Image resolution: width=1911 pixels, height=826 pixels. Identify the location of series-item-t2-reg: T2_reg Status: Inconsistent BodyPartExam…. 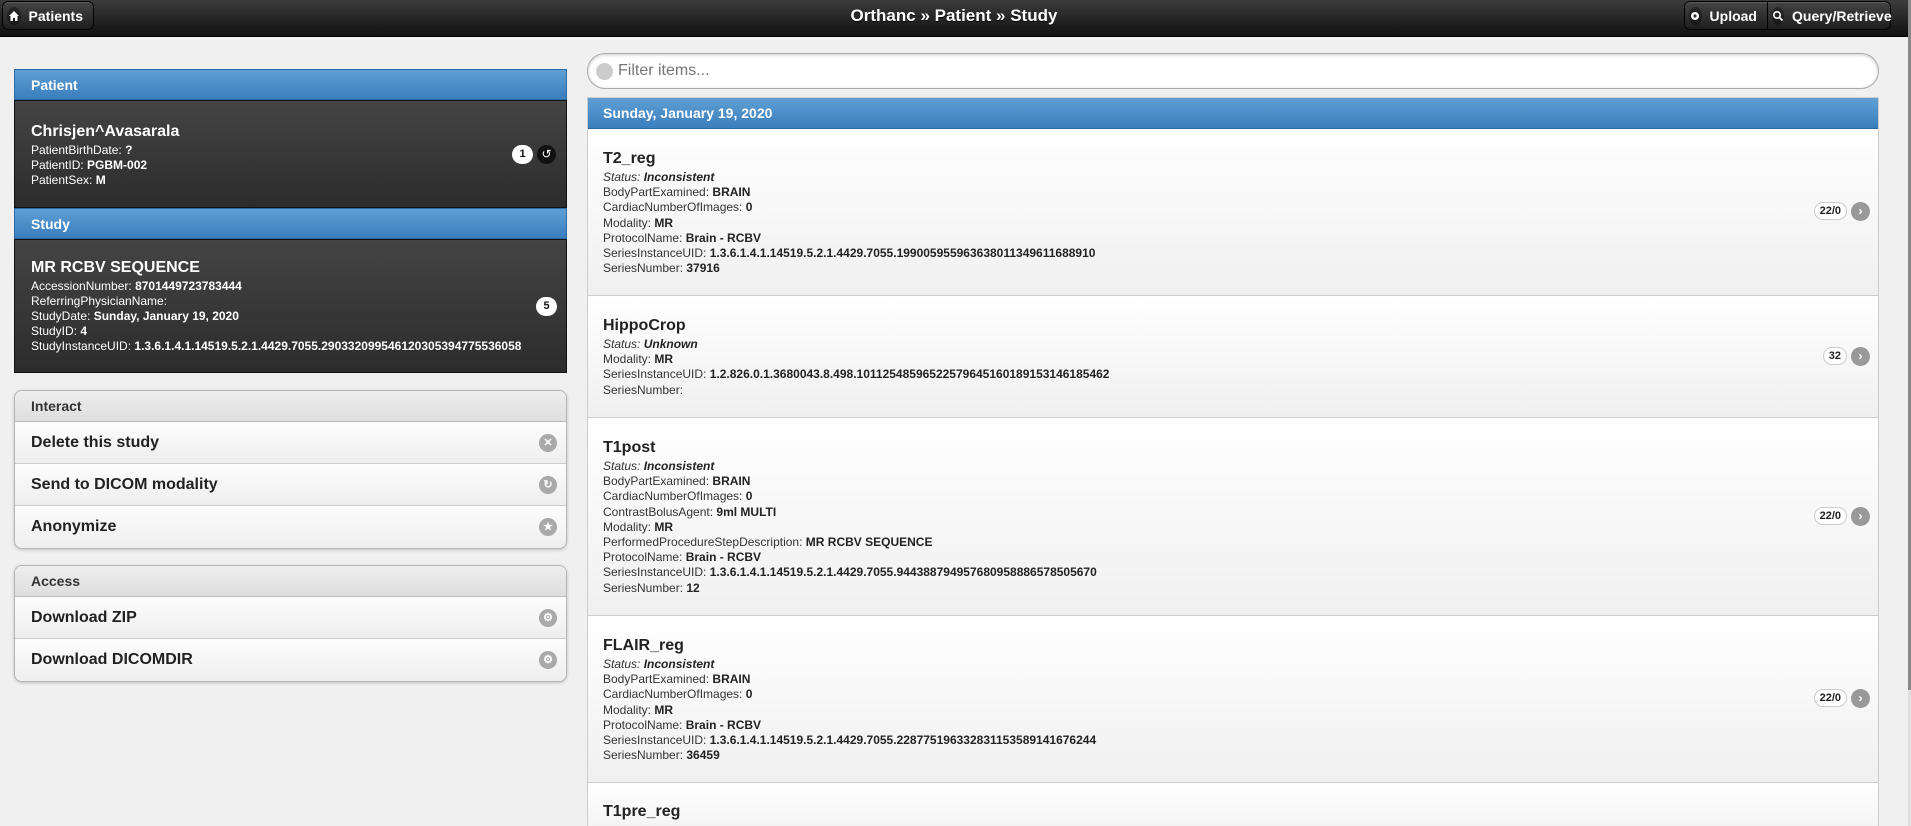
(1233, 212).